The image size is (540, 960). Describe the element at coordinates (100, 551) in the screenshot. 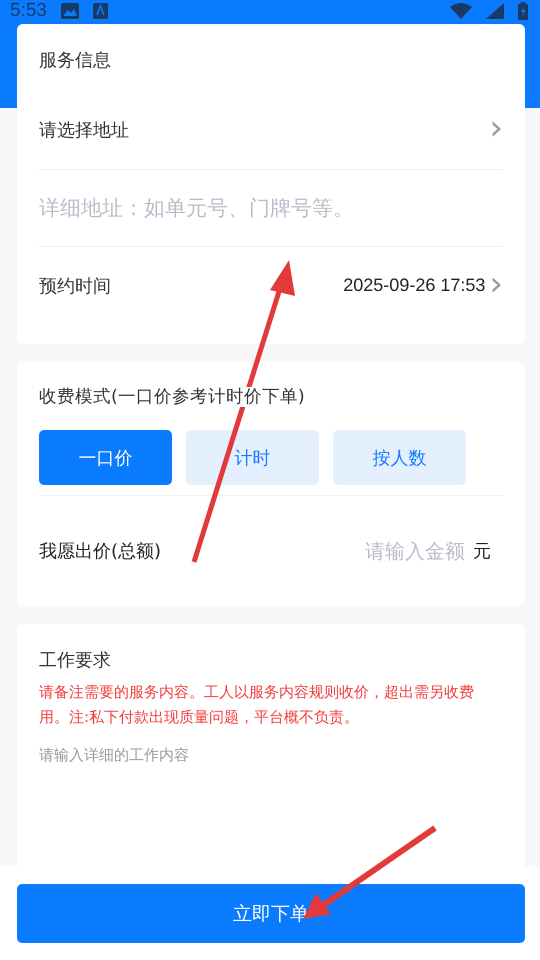

I see `offer-label: 我愿出价(总额)` at that location.